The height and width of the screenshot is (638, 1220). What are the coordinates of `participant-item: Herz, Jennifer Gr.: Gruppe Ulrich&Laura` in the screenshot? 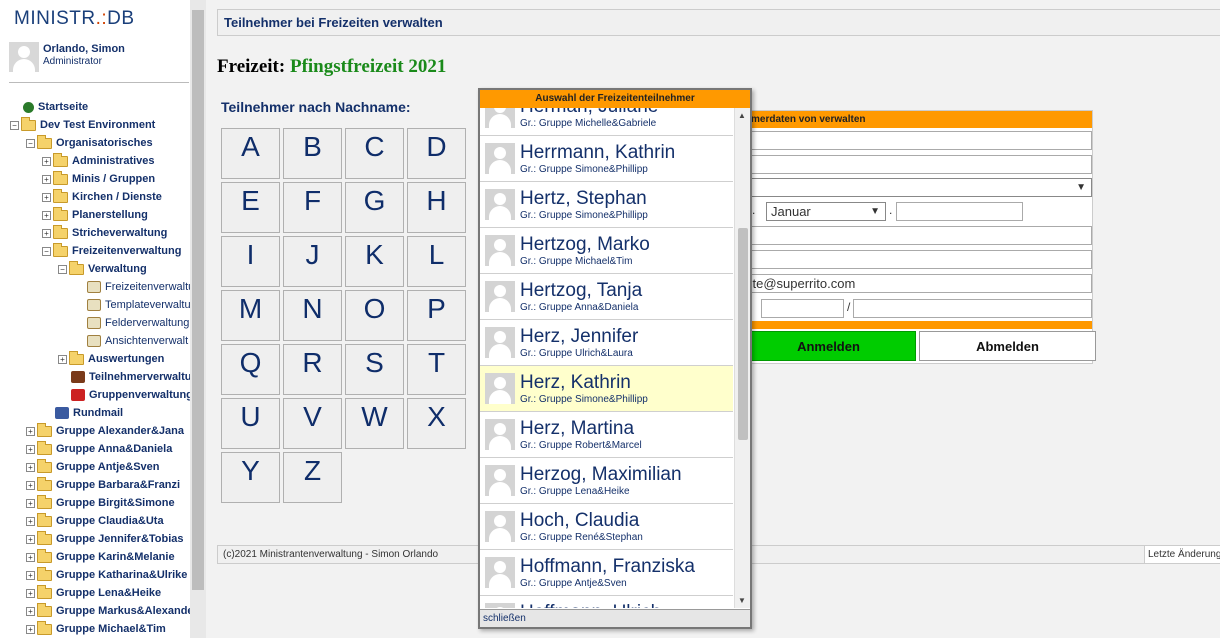 It's located at (606, 343).